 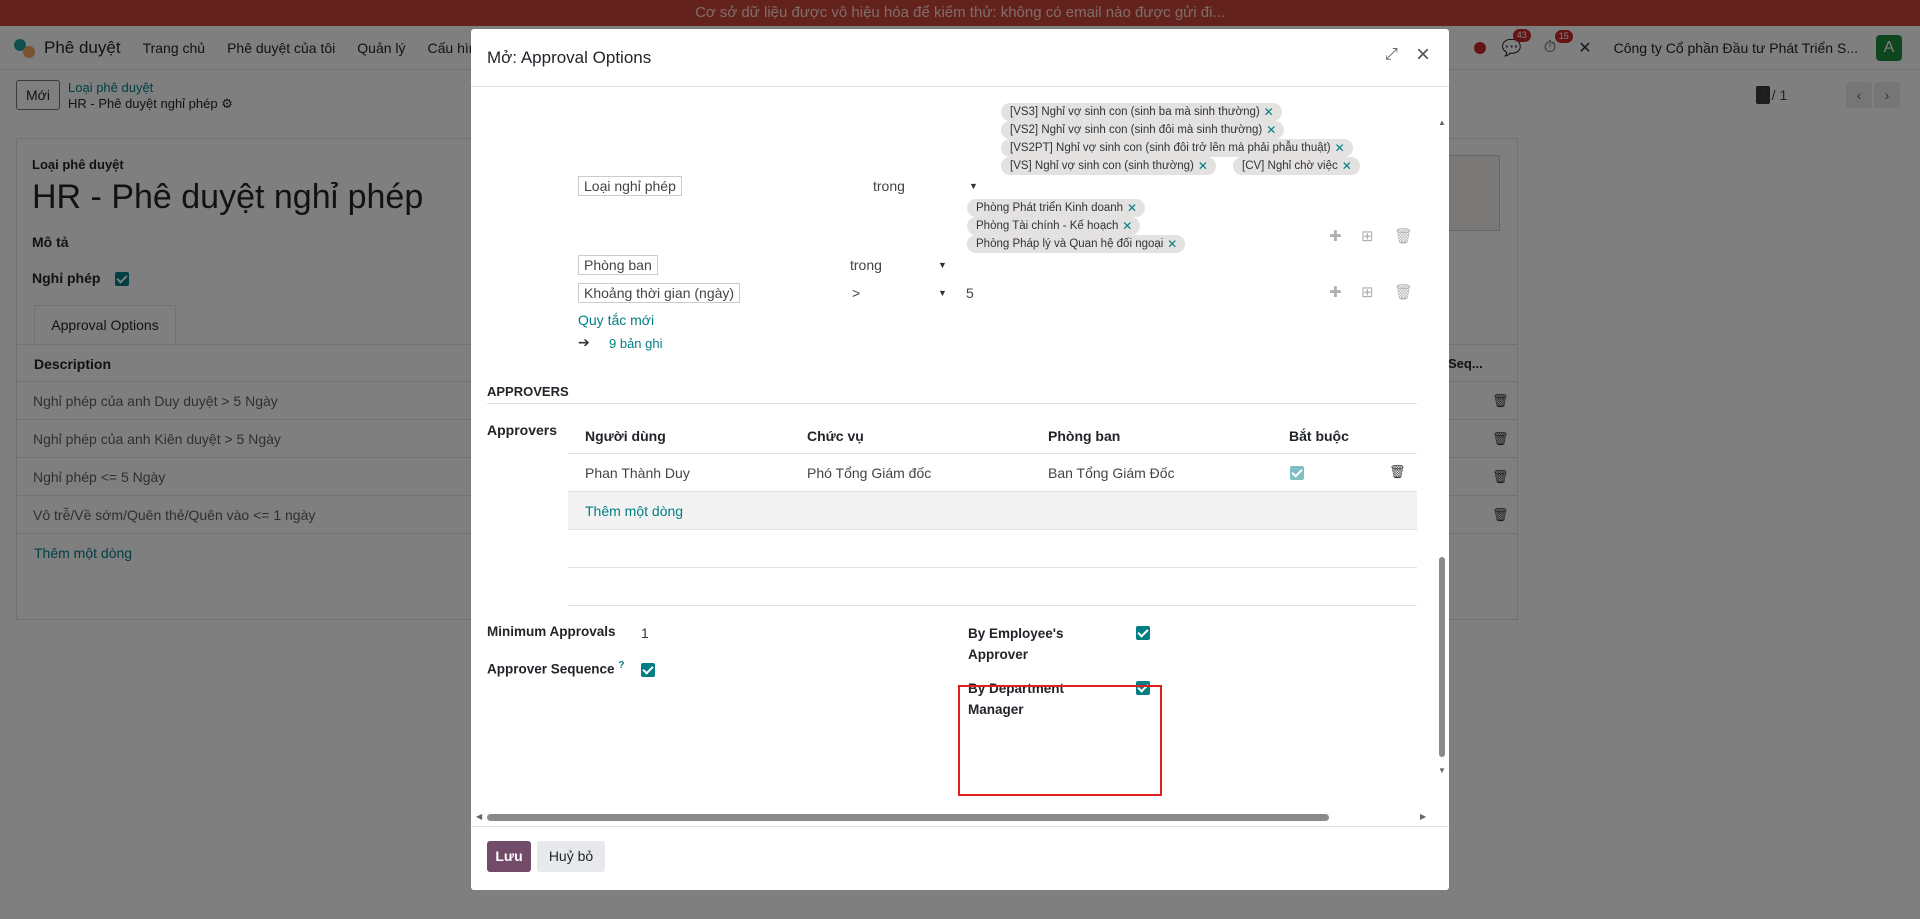 What do you see at coordinates (1070, 244) in the screenshot?
I see `tag-label: Phòng Pháp lý và Quan hệ đối ngoại` at bounding box center [1070, 244].